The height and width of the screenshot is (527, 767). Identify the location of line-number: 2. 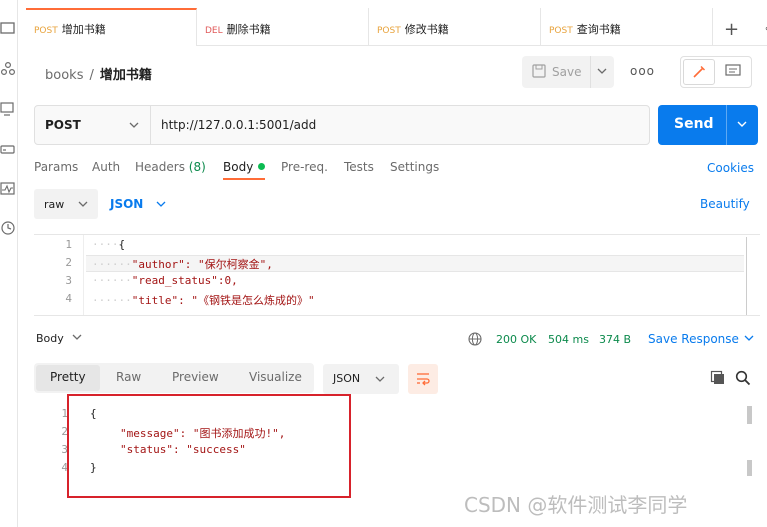
(68, 262).